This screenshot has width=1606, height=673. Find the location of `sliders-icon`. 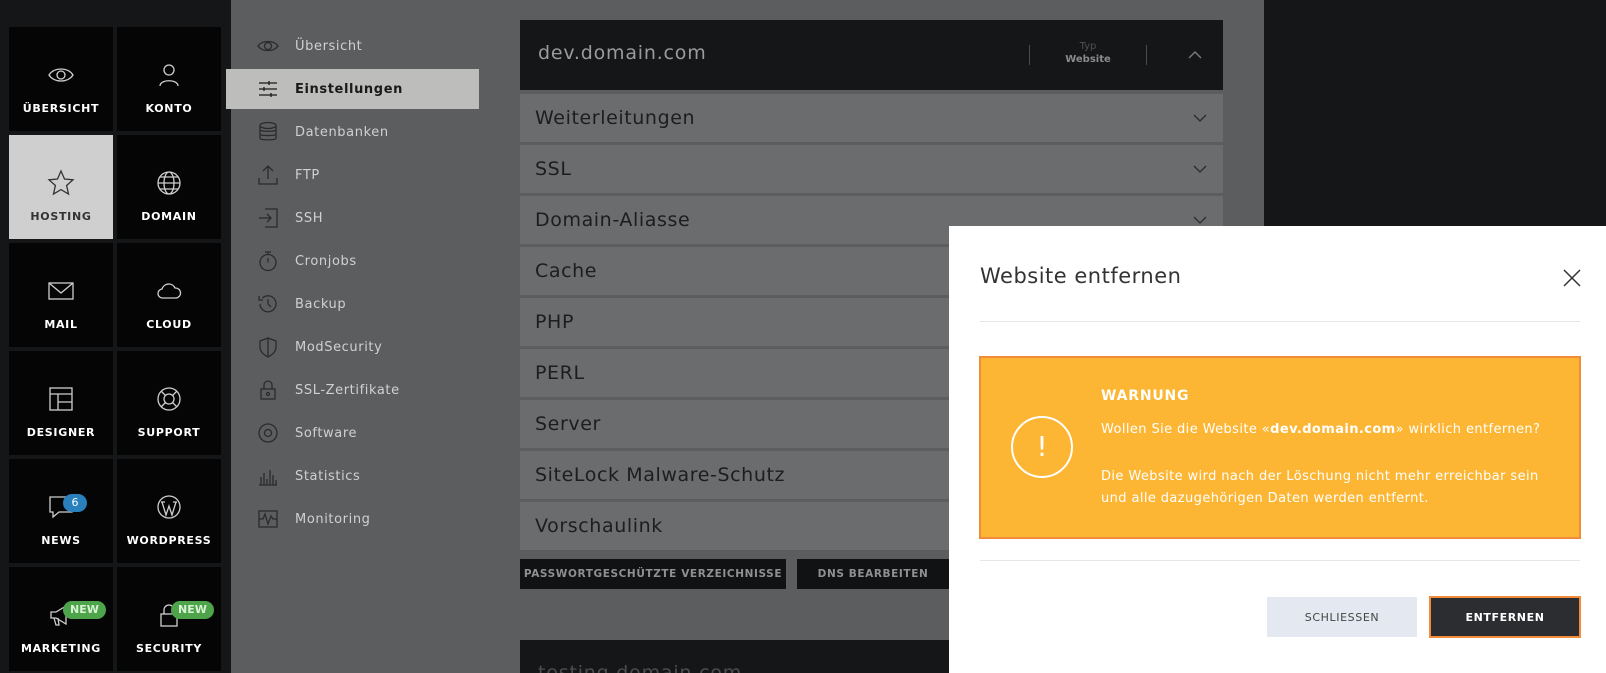

sliders-icon is located at coordinates (268, 89).